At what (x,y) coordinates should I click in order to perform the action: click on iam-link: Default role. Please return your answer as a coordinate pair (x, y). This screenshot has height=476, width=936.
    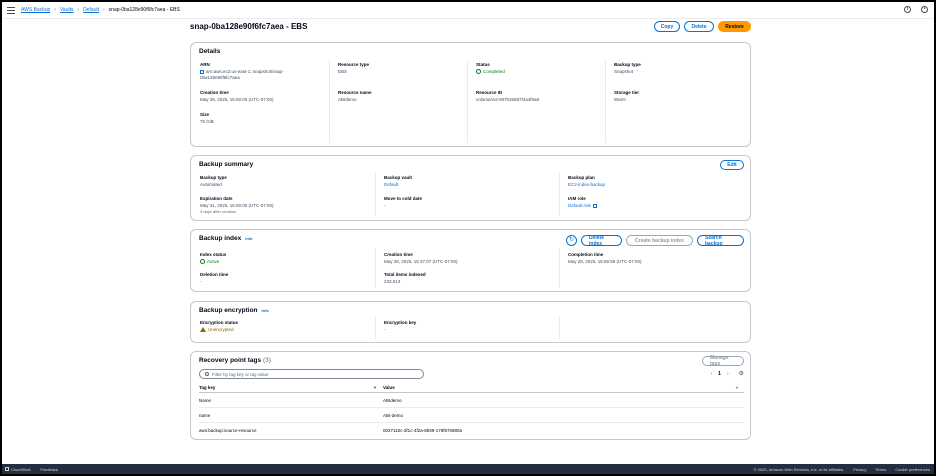
    Looking at the image, I should click on (579, 205).